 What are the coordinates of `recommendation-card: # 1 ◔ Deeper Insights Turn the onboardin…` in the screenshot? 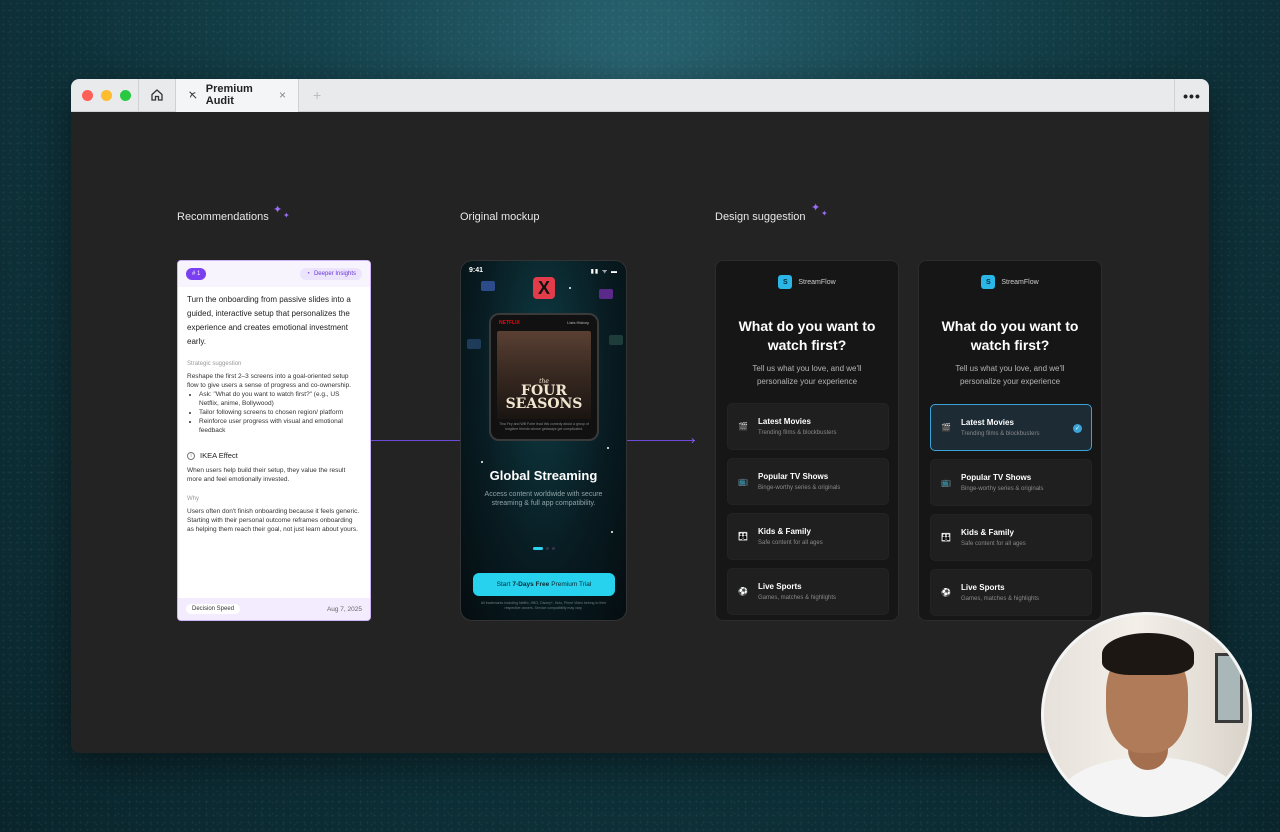 It's located at (274, 440).